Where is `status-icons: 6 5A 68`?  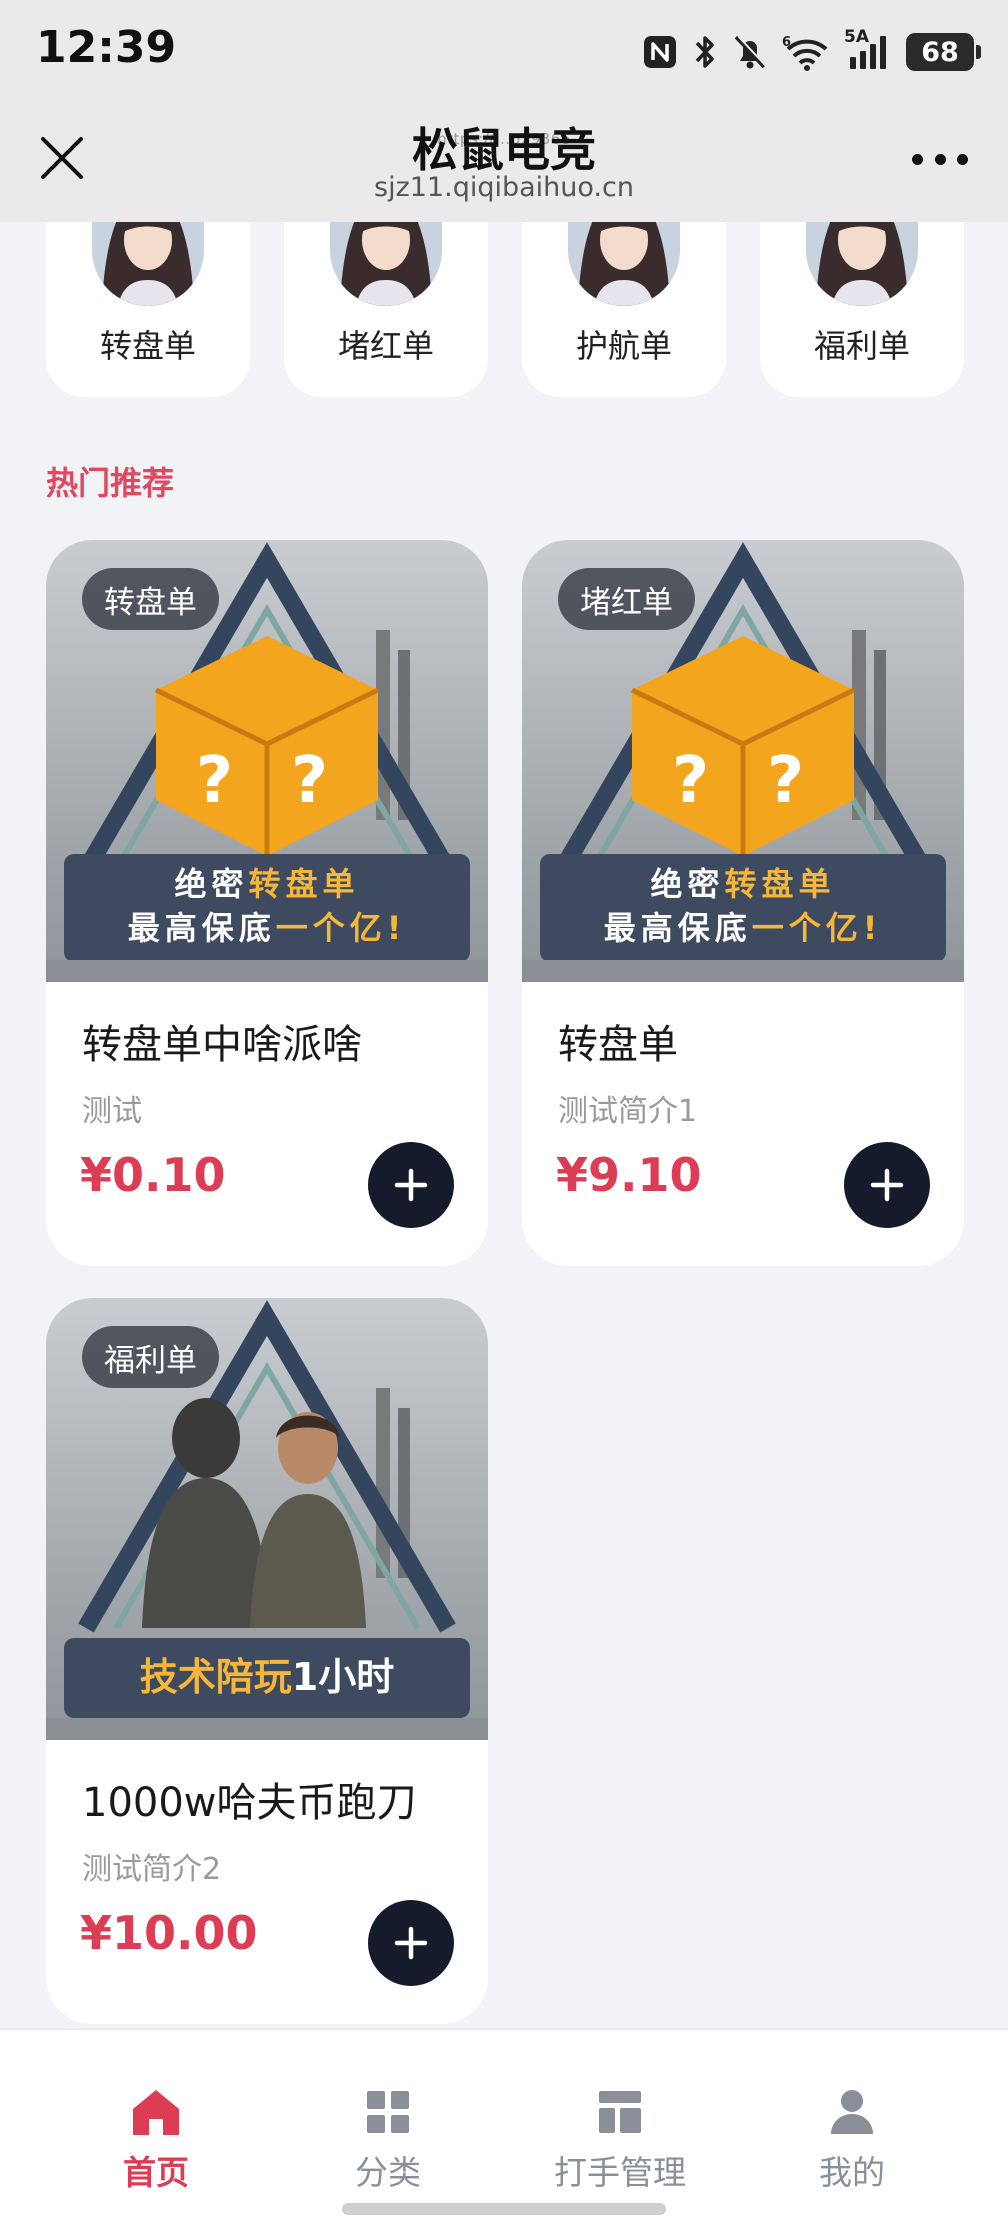
status-icons: 6 5A 68 is located at coordinates (811, 50).